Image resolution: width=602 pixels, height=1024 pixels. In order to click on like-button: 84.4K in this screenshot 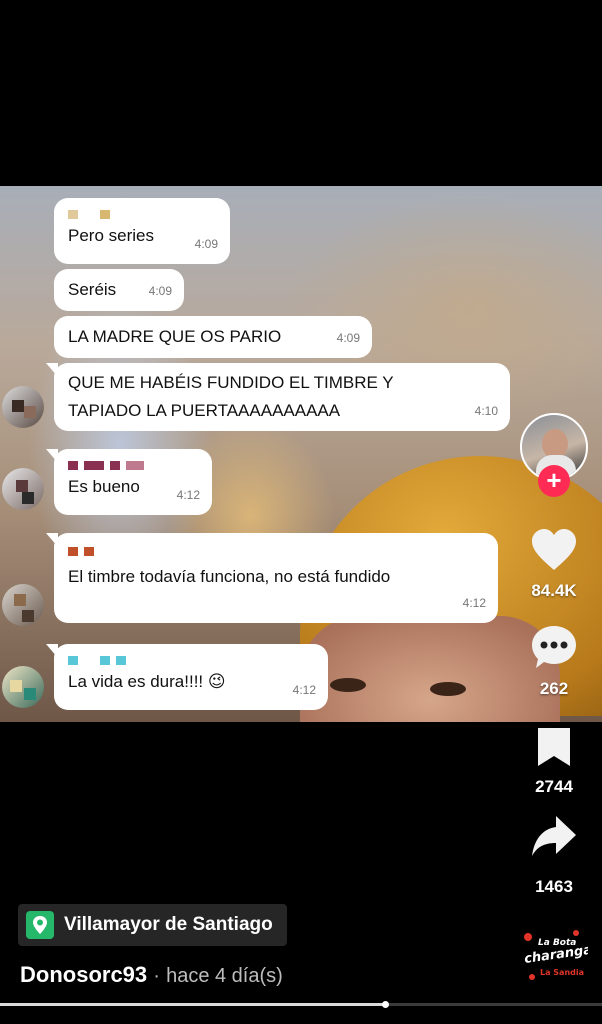, I will do `click(554, 564)`.